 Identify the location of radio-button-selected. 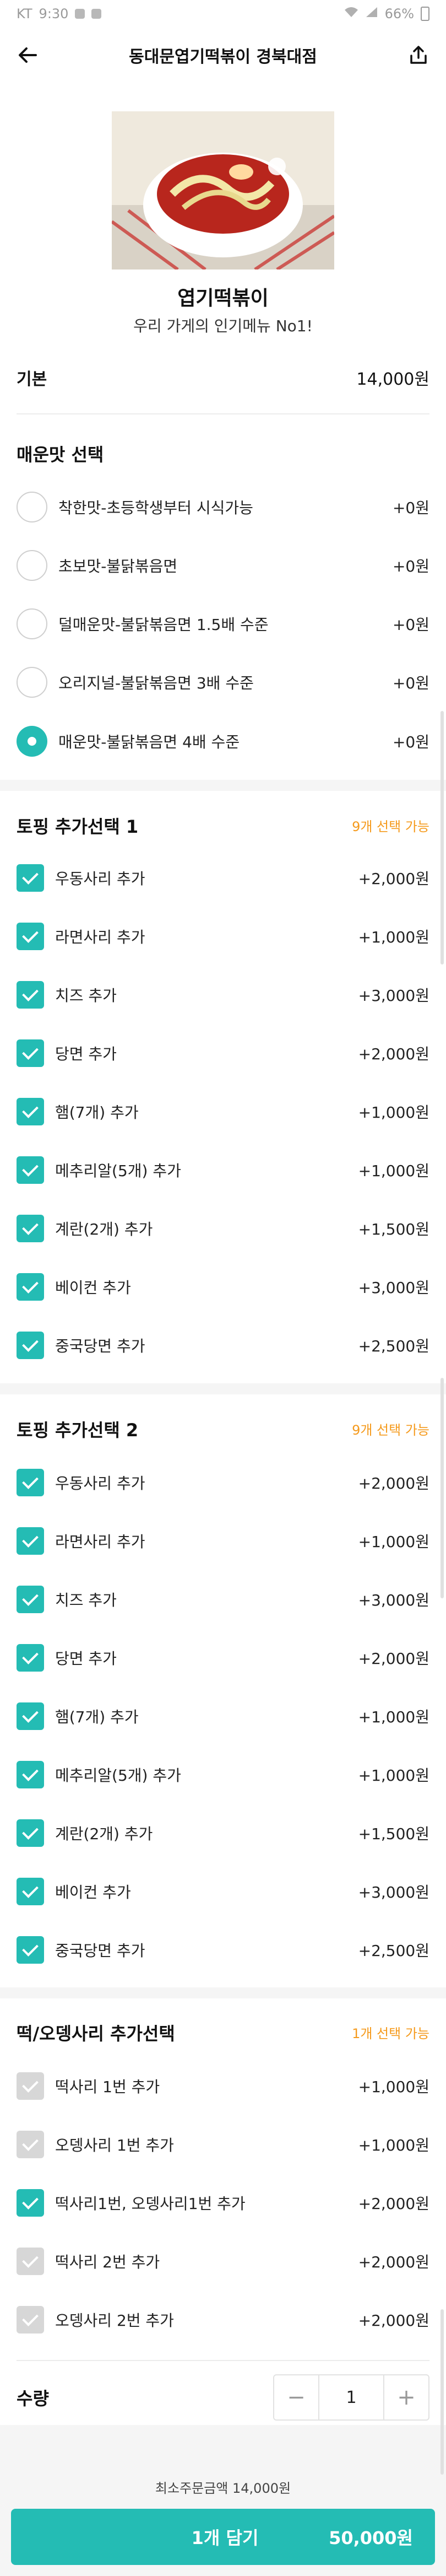
(32, 741).